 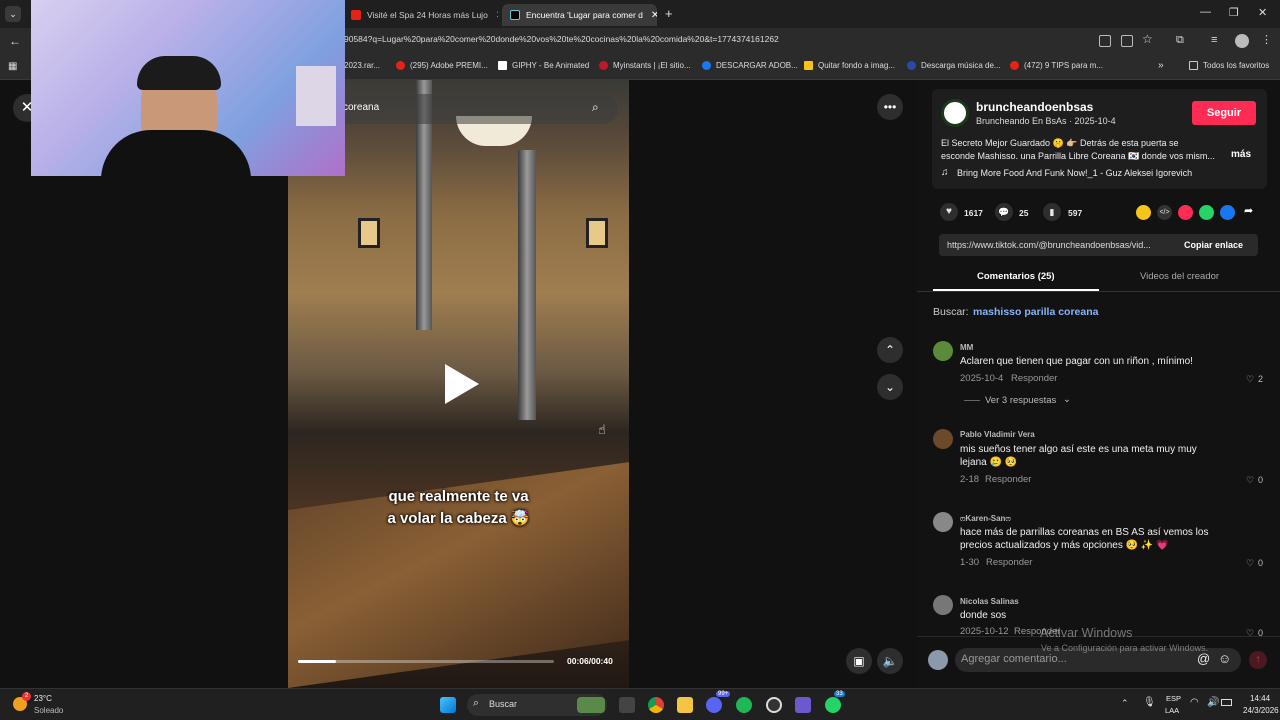 I want to click on comment-author: ෆKaren-Sanෆ, so click(x=985, y=519).